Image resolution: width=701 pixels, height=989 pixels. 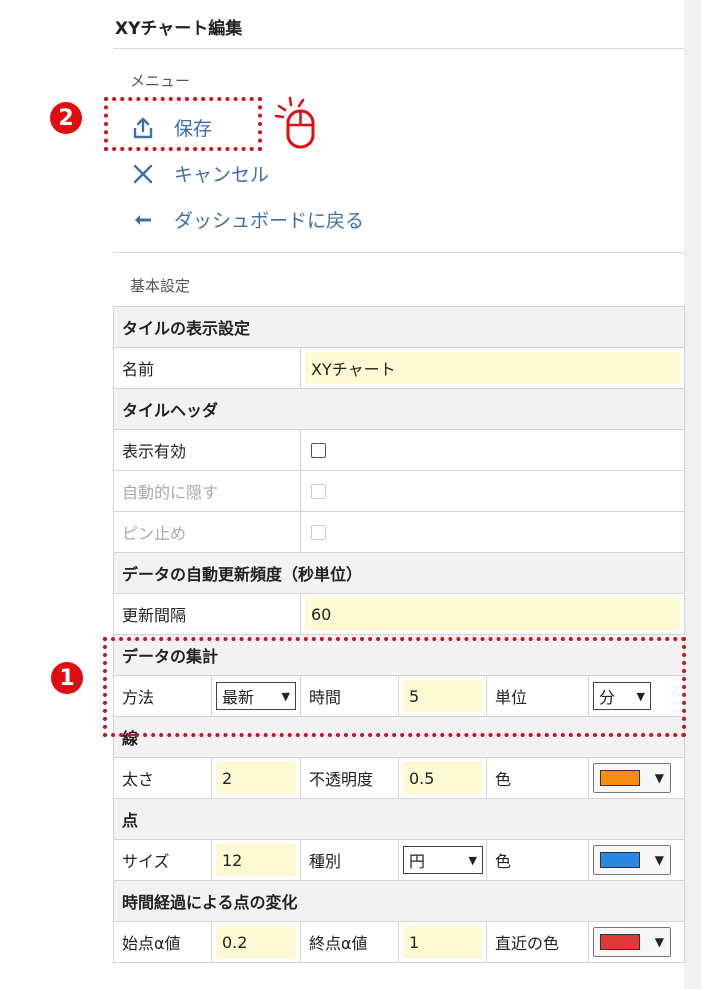 What do you see at coordinates (66, 118) in the screenshot?
I see `step-badge-2: 2` at bounding box center [66, 118].